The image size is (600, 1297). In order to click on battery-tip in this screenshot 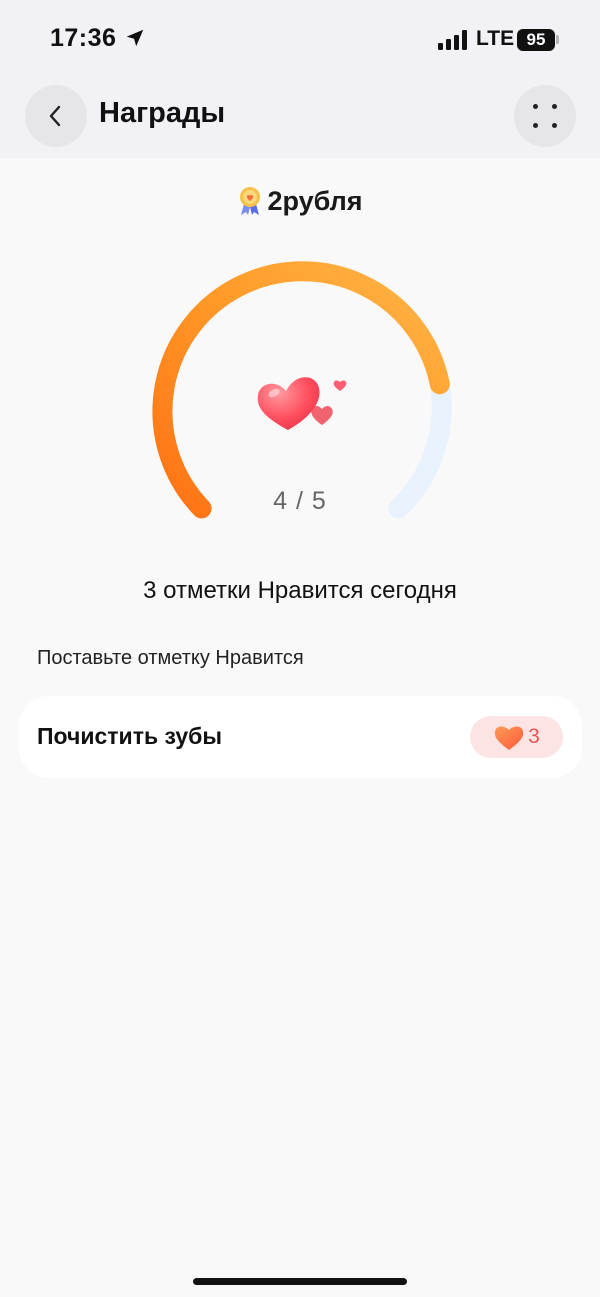, I will do `click(557, 39)`.